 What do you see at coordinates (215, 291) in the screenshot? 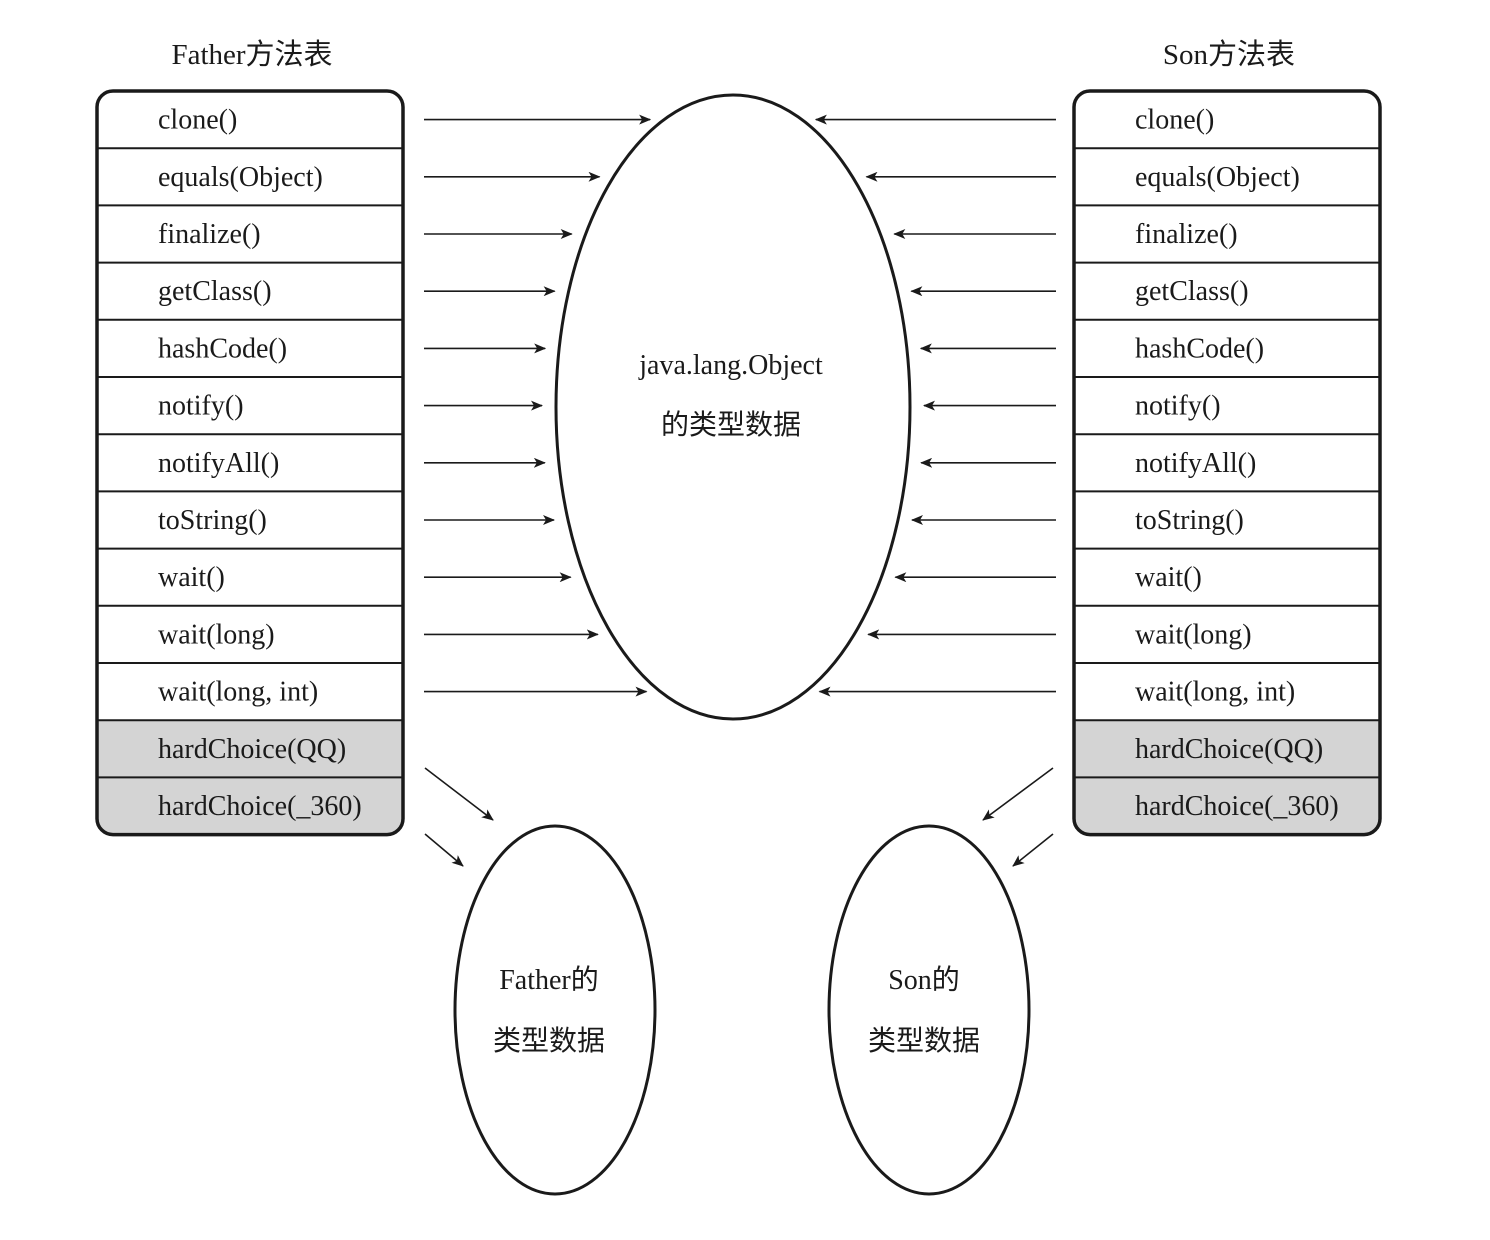
I see `father-table-row-label: getClass()` at bounding box center [215, 291].